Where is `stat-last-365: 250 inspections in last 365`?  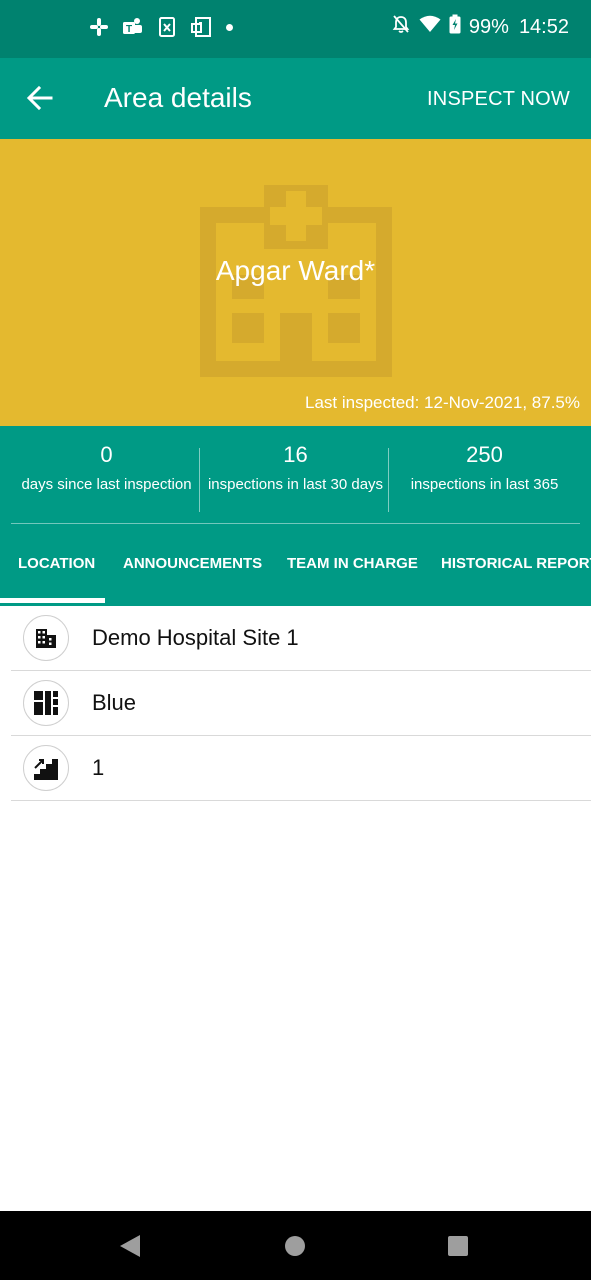
stat-last-365: 250 inspections in last 365 is located at coordinates (484, 467).